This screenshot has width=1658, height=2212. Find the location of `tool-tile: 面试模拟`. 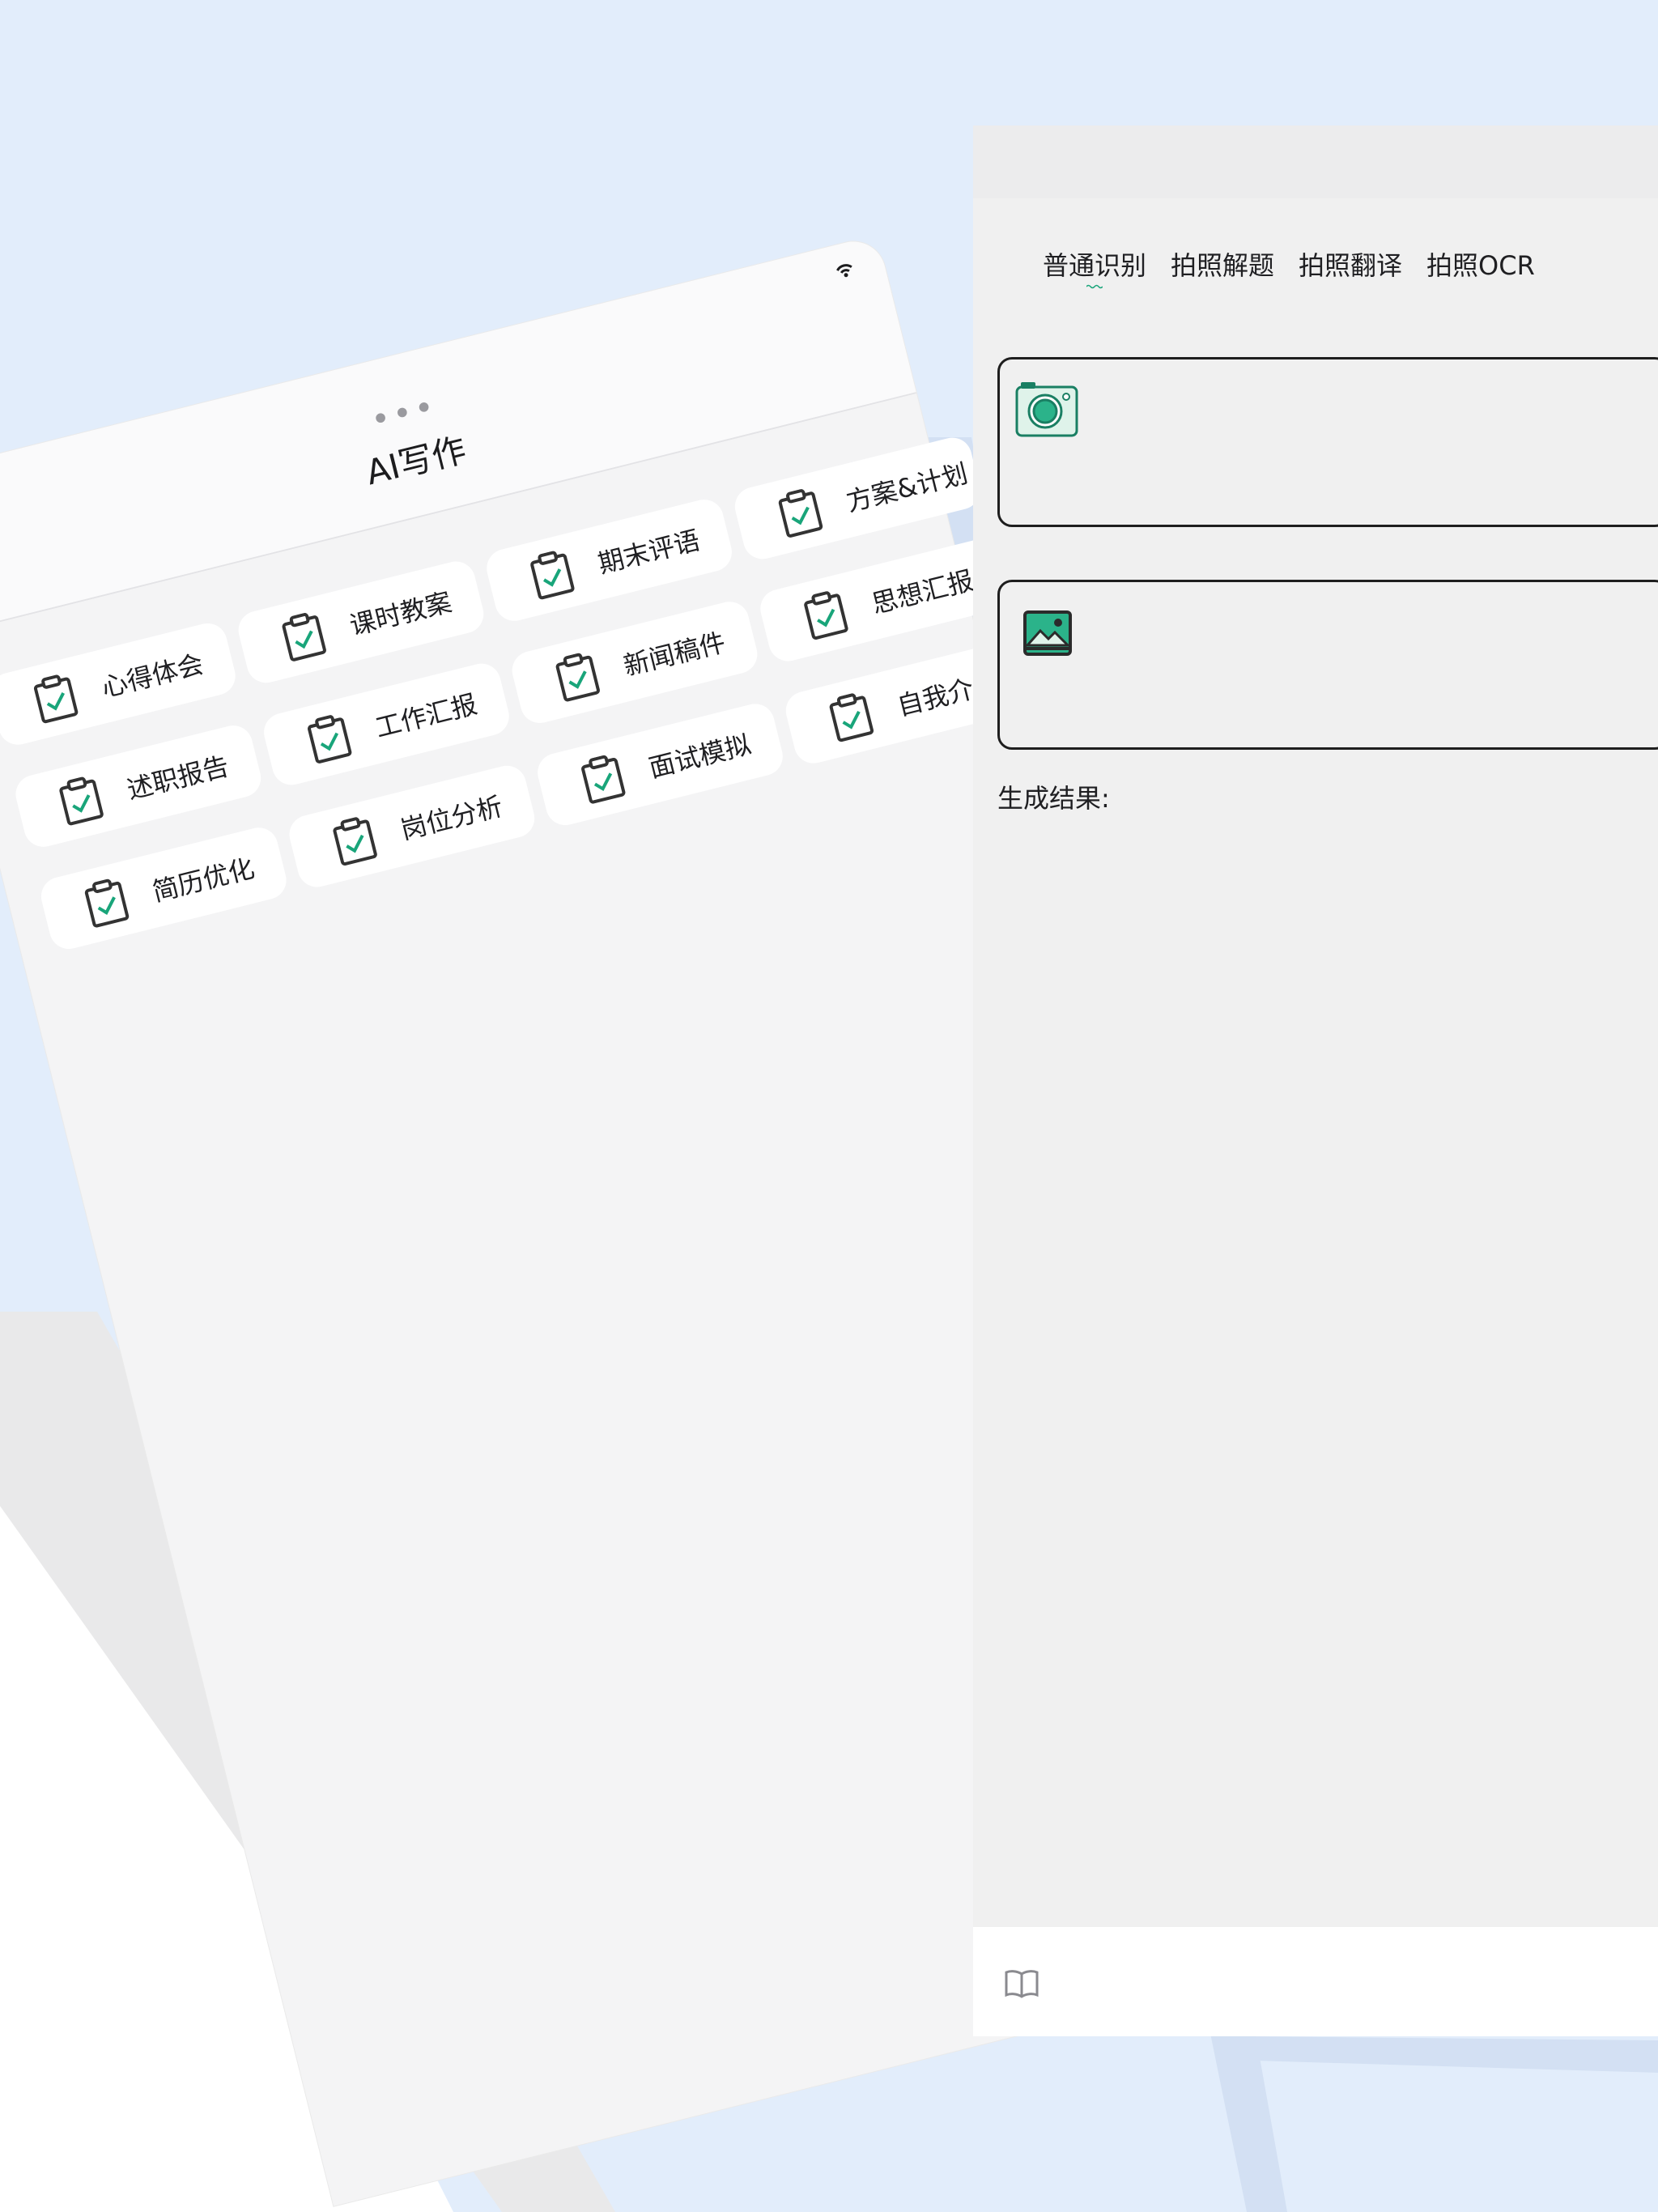

tool-tile: 面试模拟 is located at coordinates (660, 765).